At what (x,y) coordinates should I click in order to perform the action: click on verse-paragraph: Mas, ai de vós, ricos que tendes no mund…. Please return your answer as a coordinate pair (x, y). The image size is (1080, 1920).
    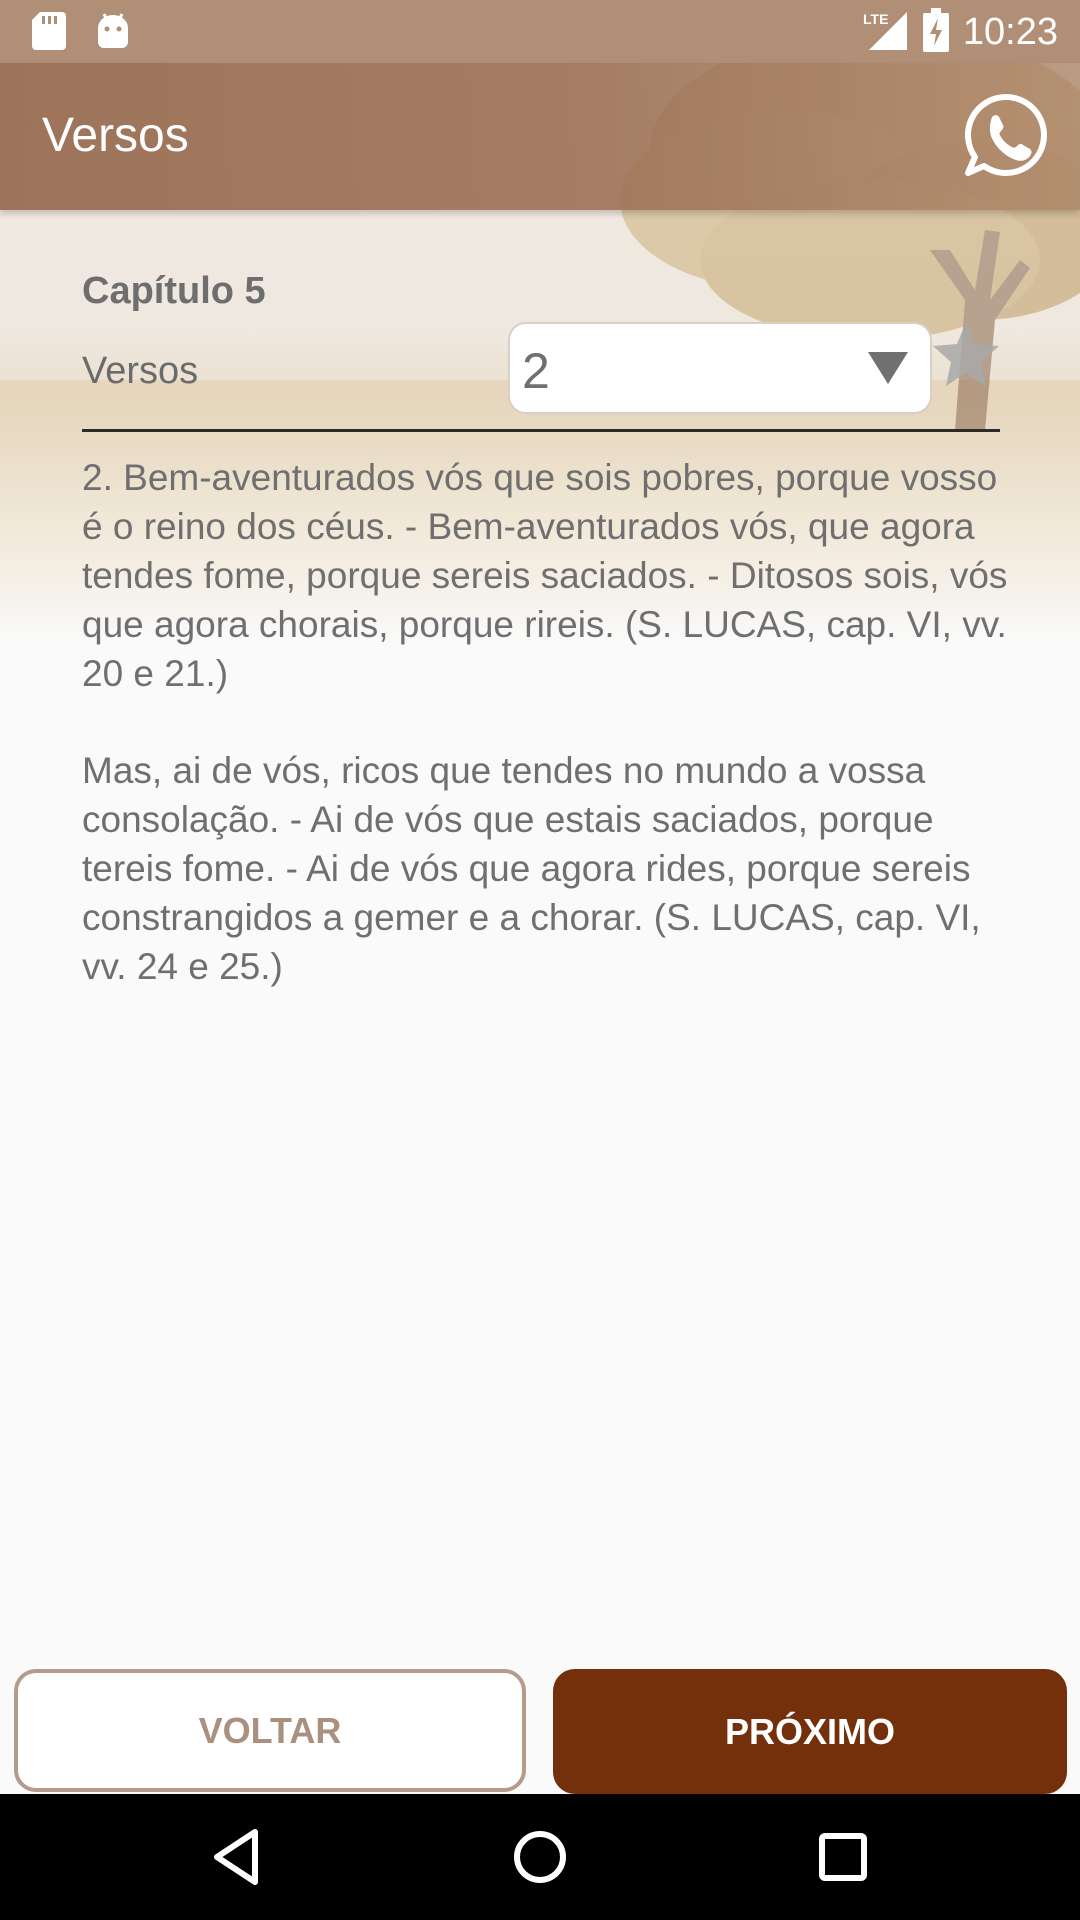
    Looking at the image, I should click on (531, 868).